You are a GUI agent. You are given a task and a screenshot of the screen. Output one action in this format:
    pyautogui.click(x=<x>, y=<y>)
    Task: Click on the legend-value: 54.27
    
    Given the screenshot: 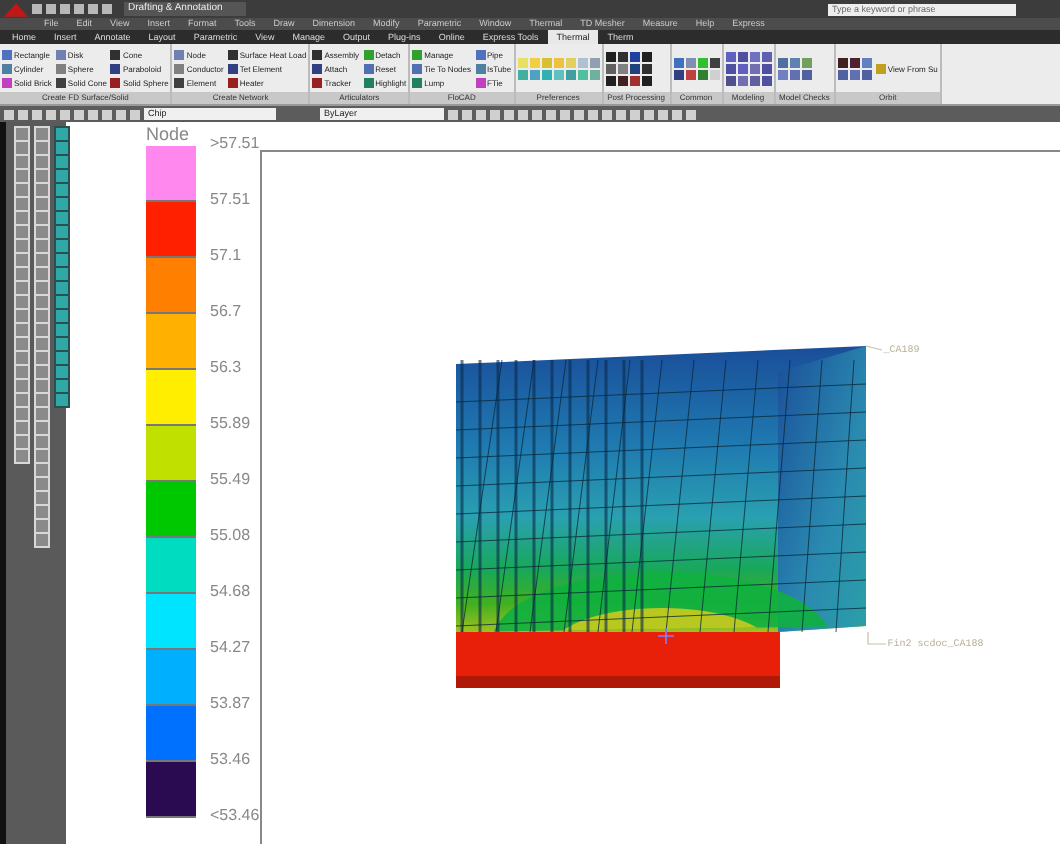 What is the action you would take?
    pyautogui.click(x=230, y=647)
    